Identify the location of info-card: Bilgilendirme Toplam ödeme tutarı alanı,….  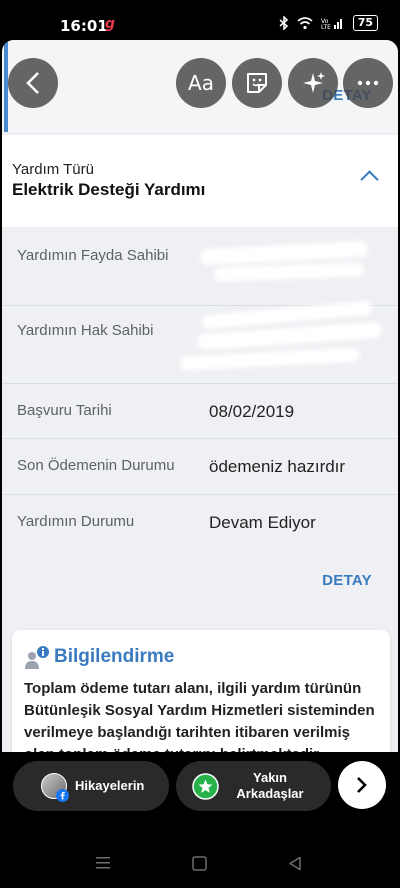
(201, 691).